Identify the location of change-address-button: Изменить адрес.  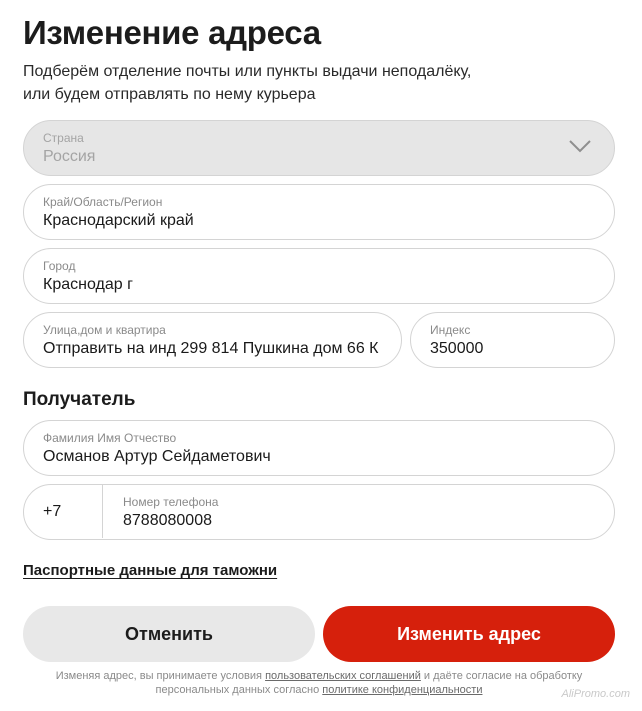
(469, 634).